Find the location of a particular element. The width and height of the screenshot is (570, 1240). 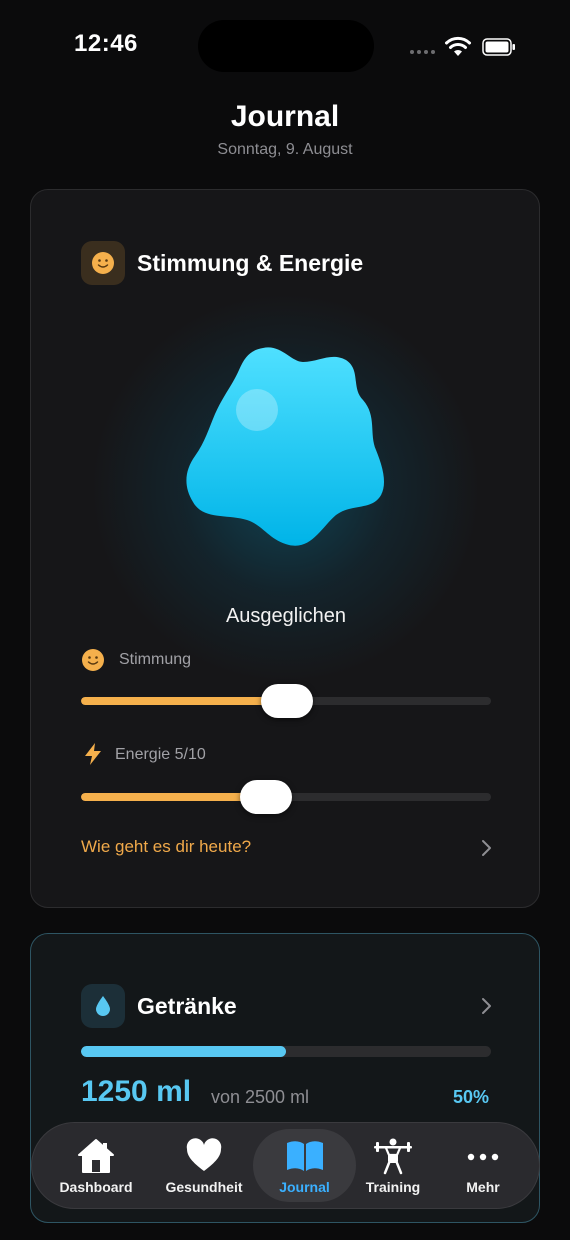

water-drop-icon is located at coordinates (103, 1006).